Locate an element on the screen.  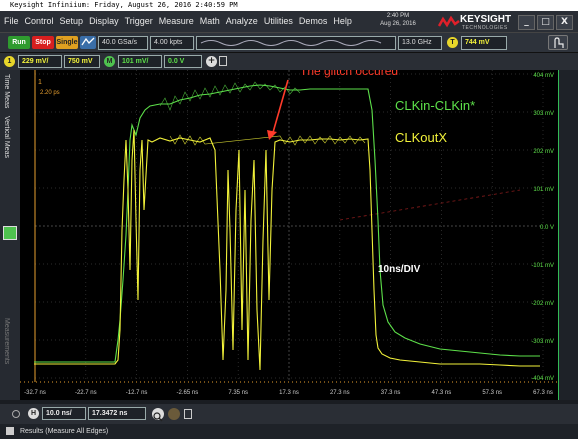
brand-sub: TECHNOLOGIES is located at coordinates (485, 28).